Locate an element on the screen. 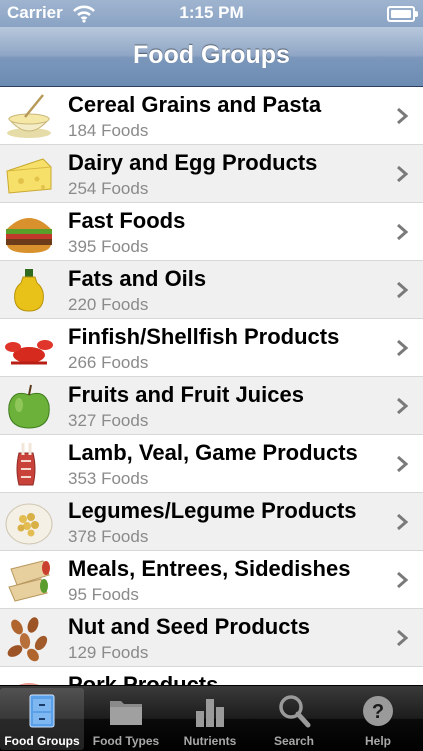 The height and width of the screenshot is (751, 423). lobster-icon is located at coordinates (29, 352).